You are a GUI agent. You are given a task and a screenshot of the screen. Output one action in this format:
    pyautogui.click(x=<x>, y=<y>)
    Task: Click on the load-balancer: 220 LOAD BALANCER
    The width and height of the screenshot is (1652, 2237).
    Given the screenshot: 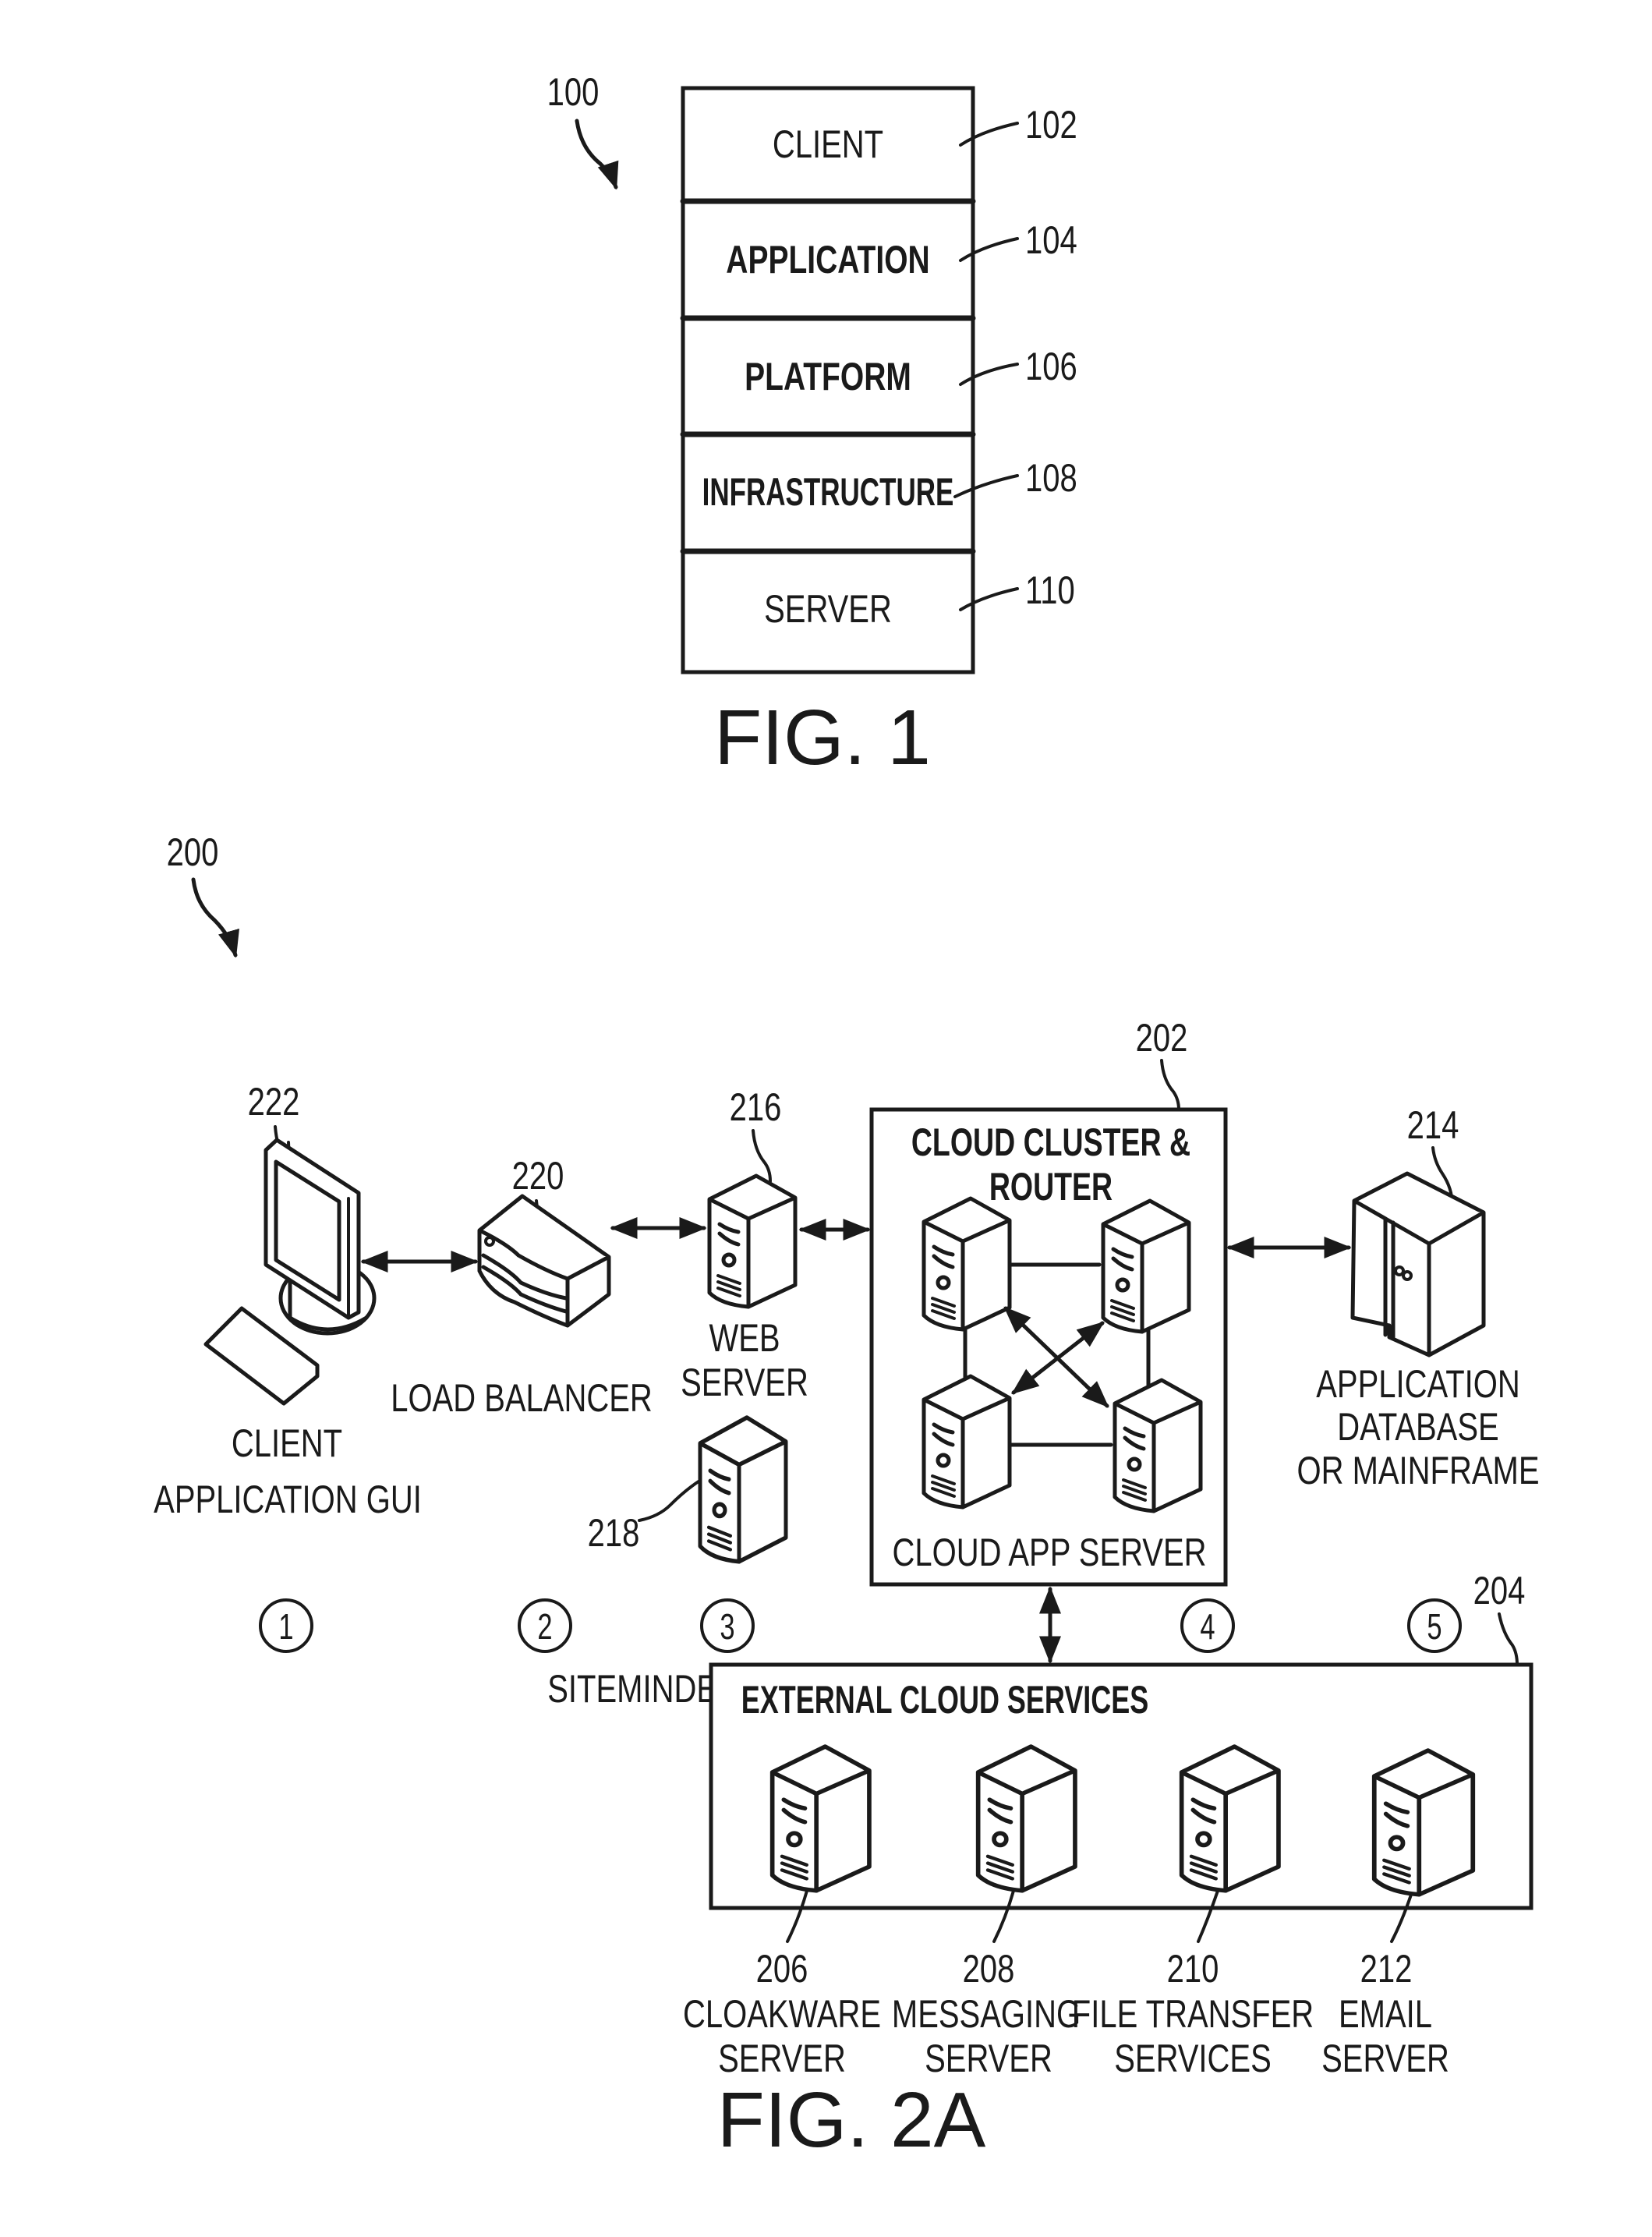 What is the action you would take?
    pyautogui.click(x=522, y=1287)
    